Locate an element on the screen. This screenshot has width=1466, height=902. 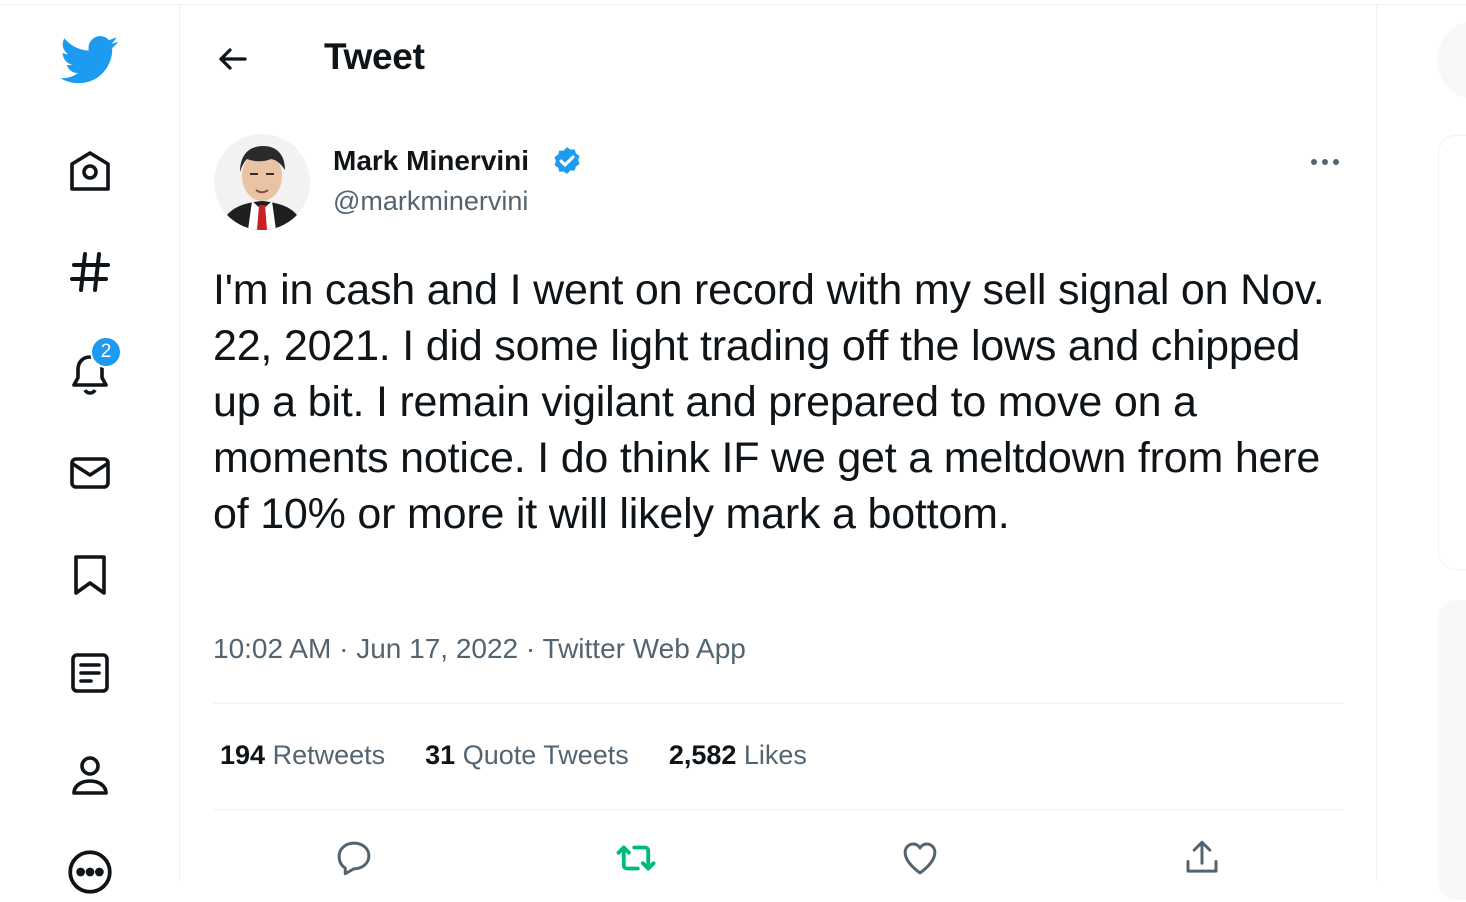
retweet-icon is located at coordinates (636, 858).